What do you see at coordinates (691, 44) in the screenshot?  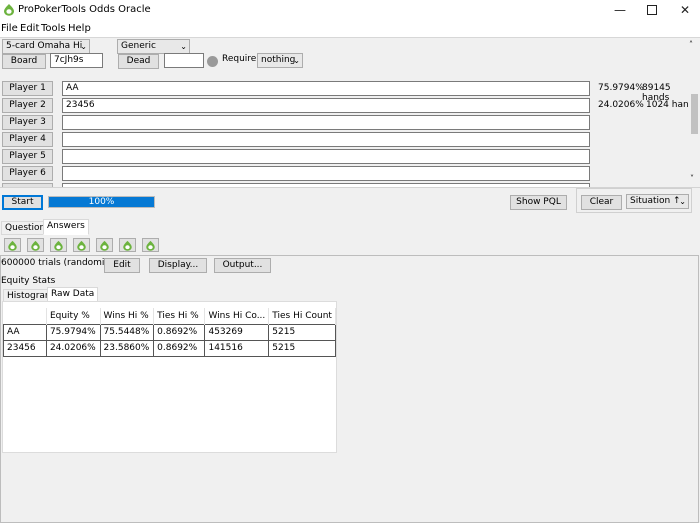 I see `scroll-up-icon: ˄` at bounding box center [691, 44].